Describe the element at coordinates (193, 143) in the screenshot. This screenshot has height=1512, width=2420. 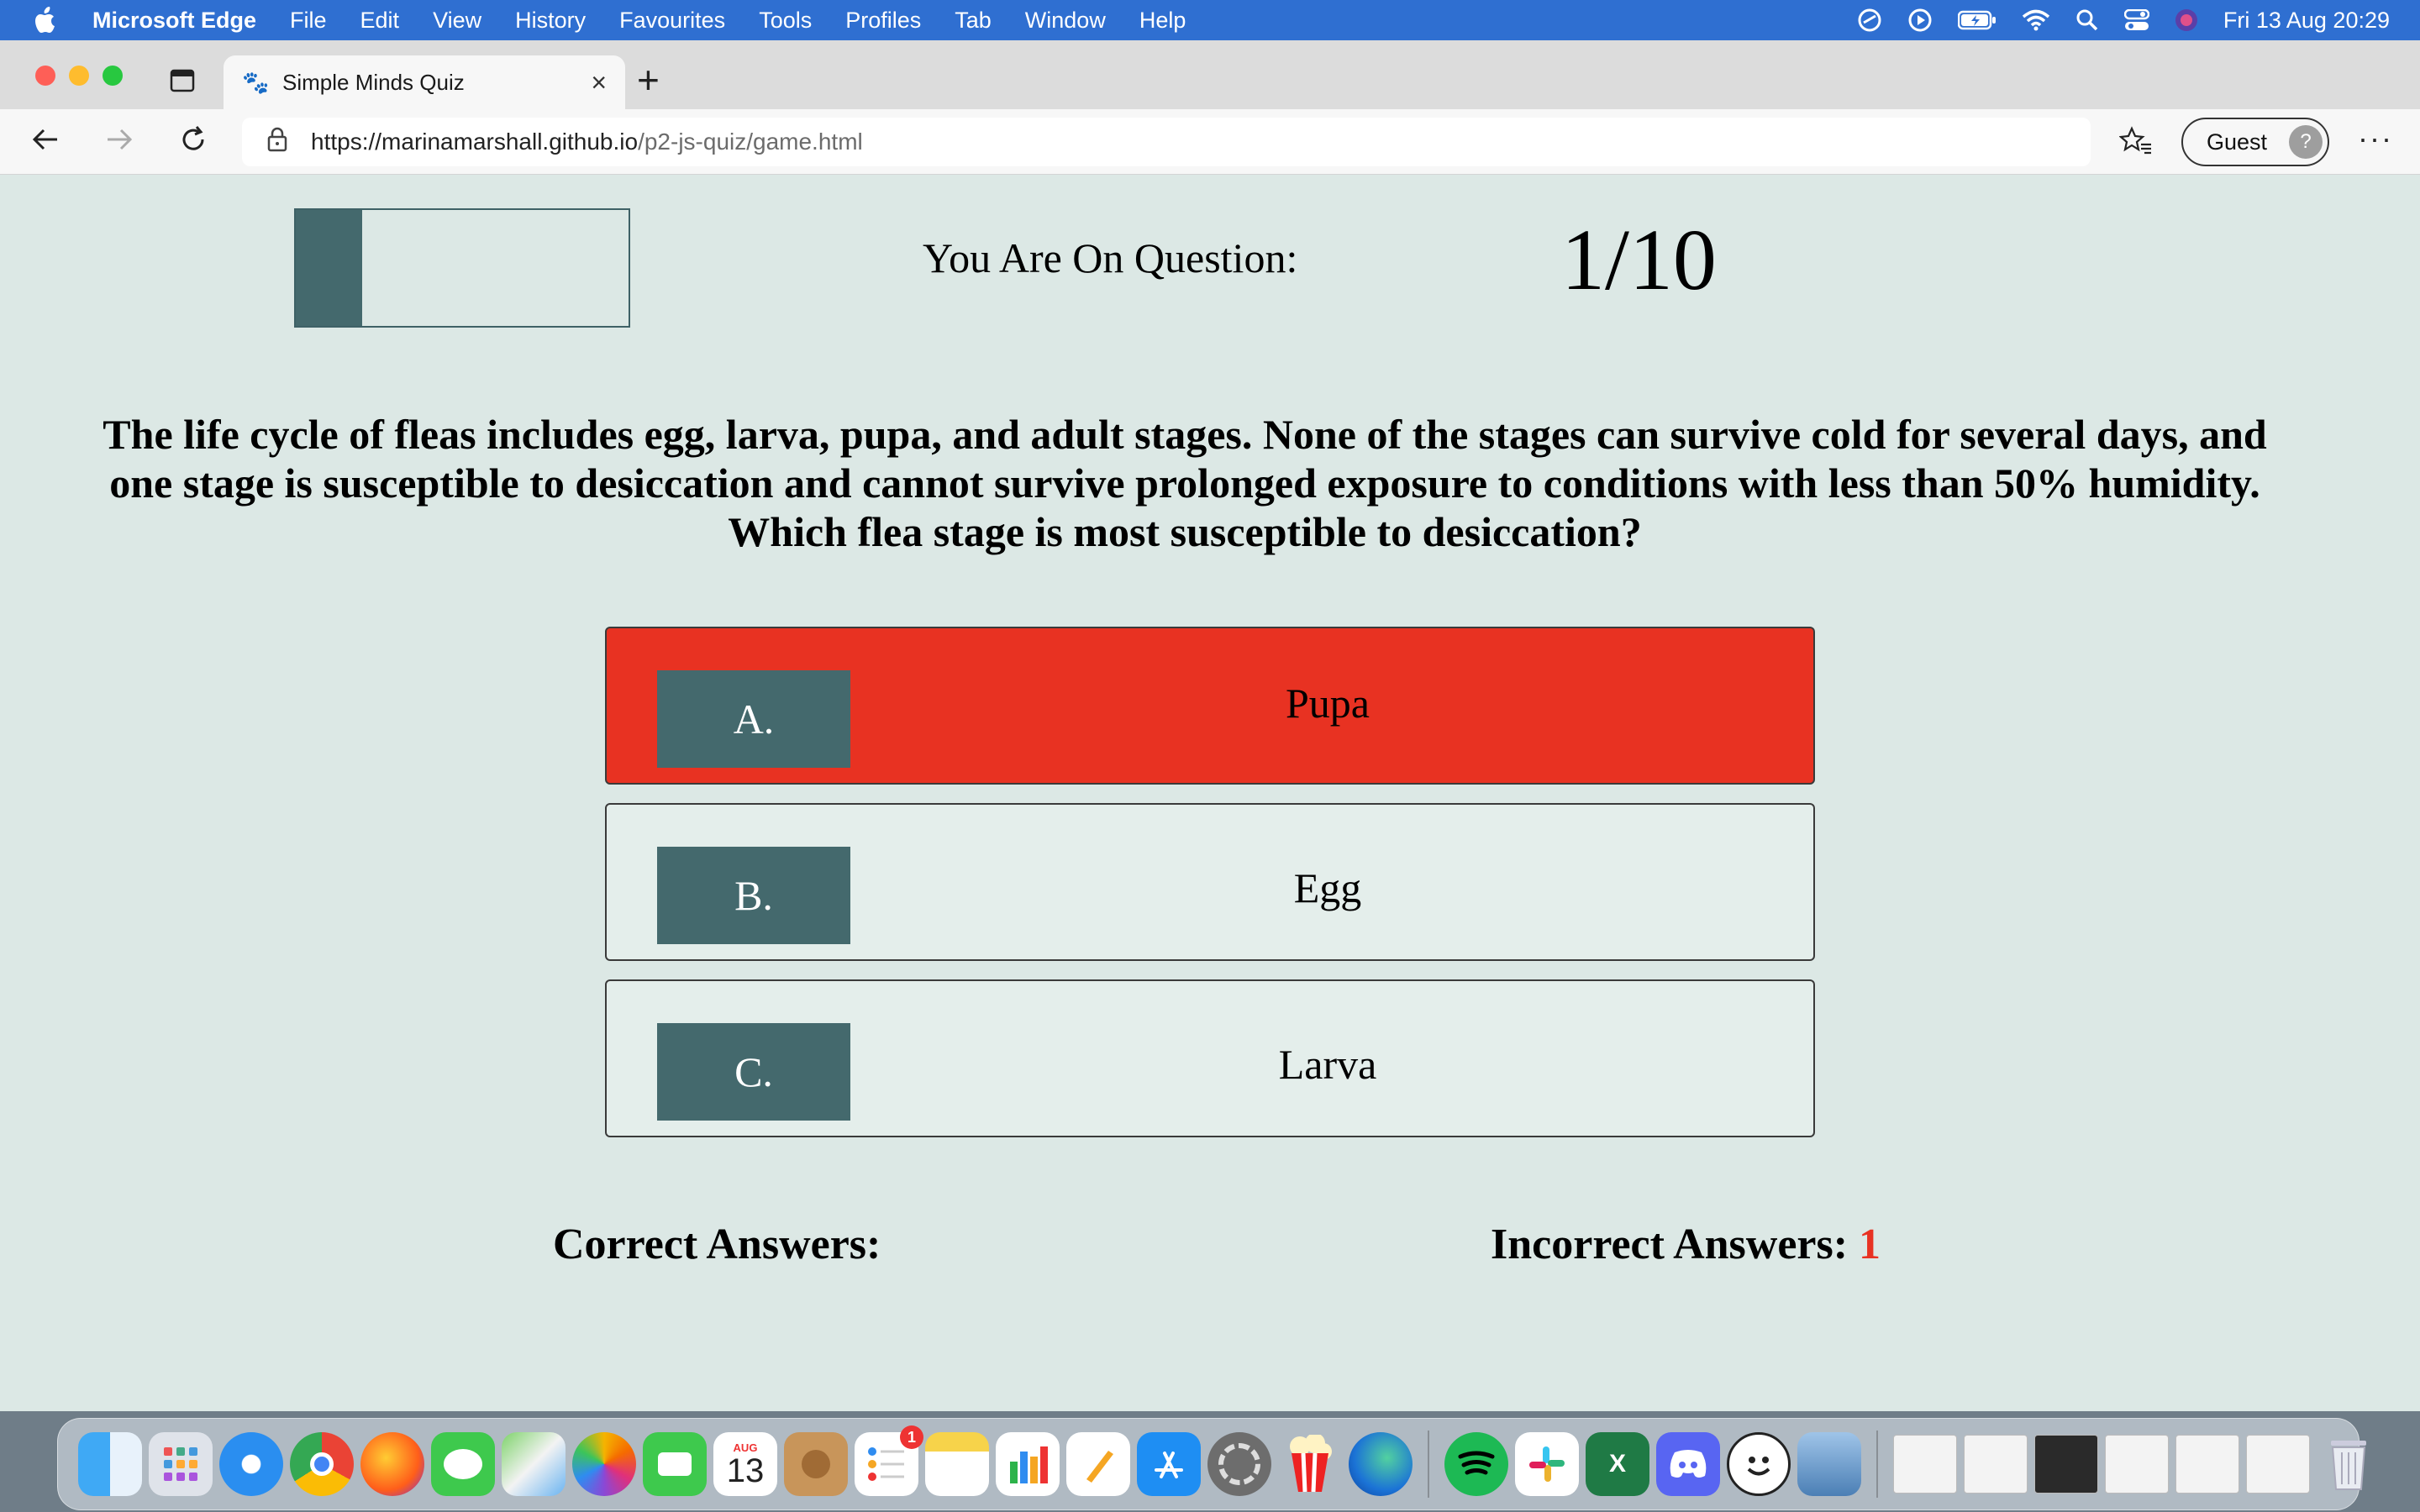
I see `refresh-icon` at that location.